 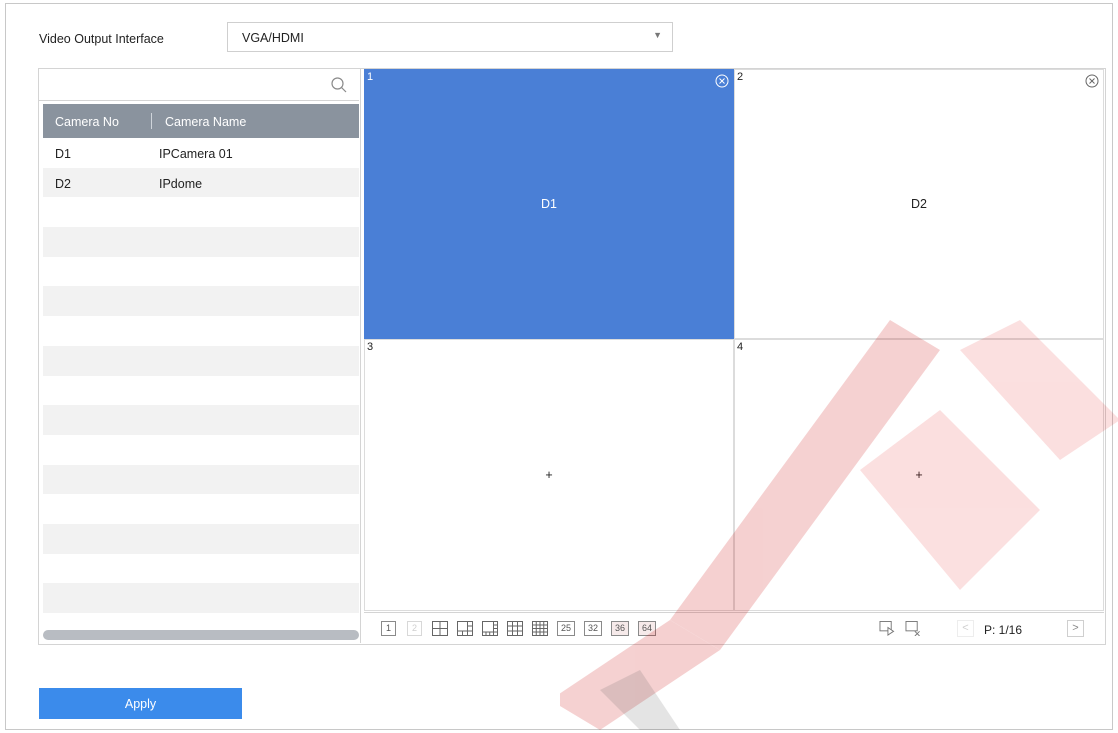 I want to click on table-row: D1 IPCamera 01, so click(x=201, y=153).